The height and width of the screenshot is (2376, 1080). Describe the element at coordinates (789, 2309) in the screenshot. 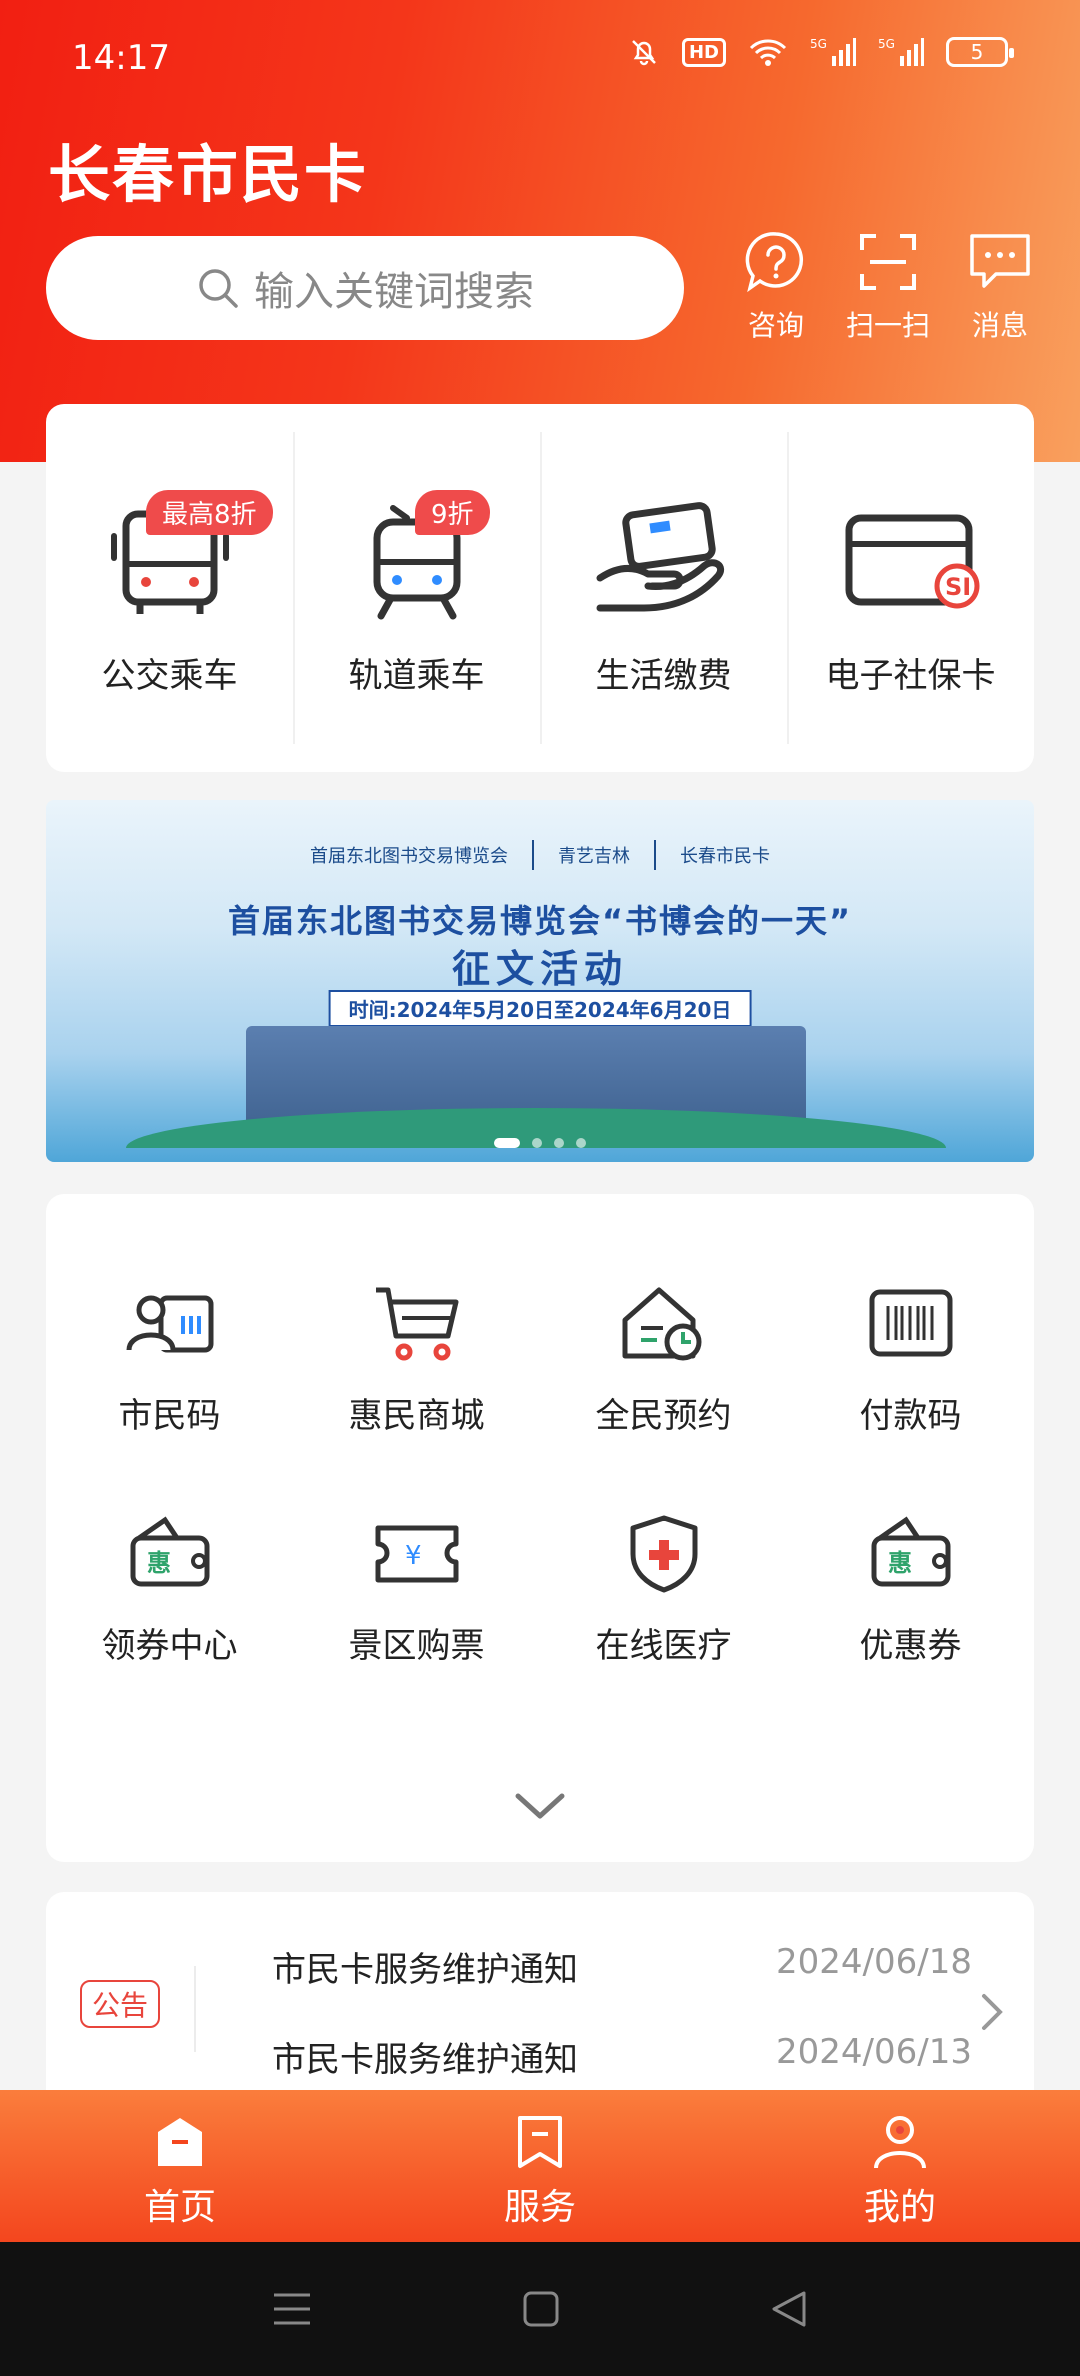

I see `back-triangle-icon` at that location.